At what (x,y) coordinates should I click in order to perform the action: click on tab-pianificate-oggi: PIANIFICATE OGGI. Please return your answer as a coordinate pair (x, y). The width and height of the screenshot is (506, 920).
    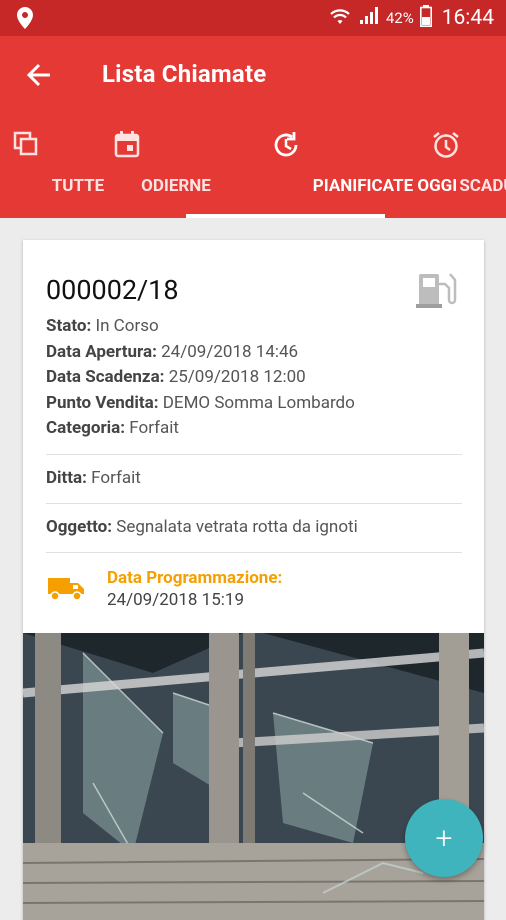
    Looking at the image, I should click on (321, 167).